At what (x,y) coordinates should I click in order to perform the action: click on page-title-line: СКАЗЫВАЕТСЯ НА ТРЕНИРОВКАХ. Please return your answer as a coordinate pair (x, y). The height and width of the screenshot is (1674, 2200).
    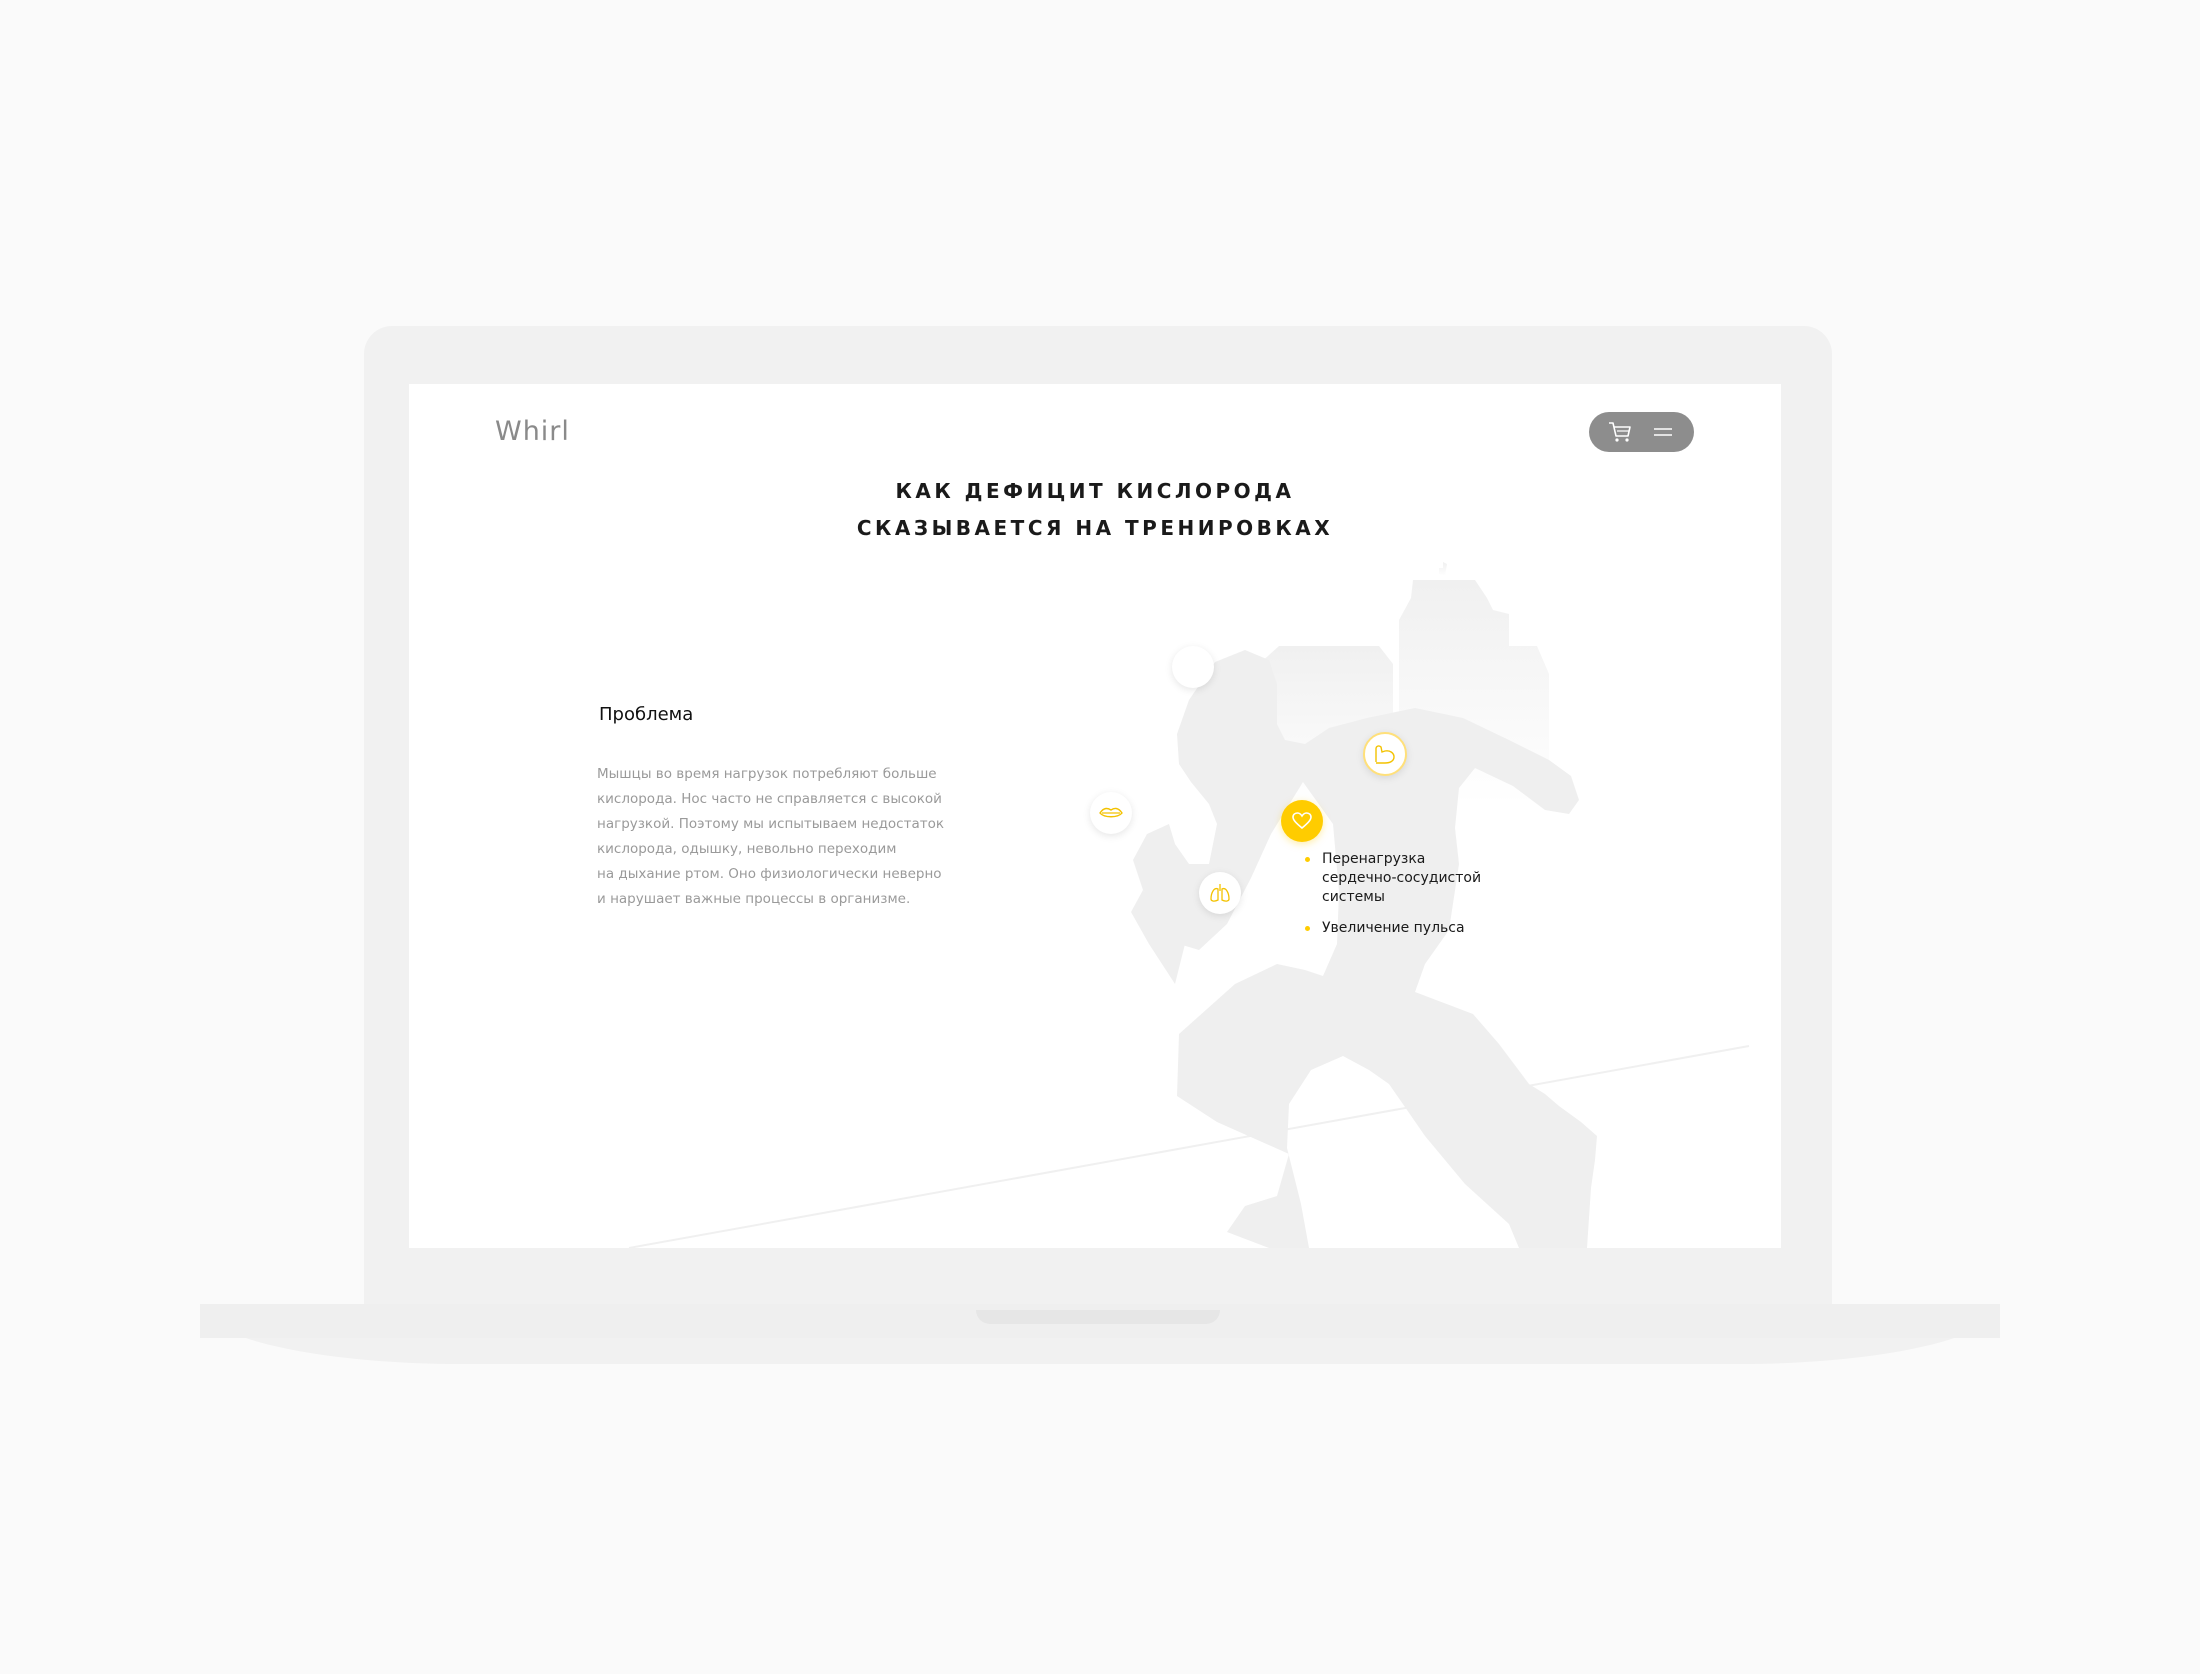
    Looking at the image, I should click on (1095, 528).